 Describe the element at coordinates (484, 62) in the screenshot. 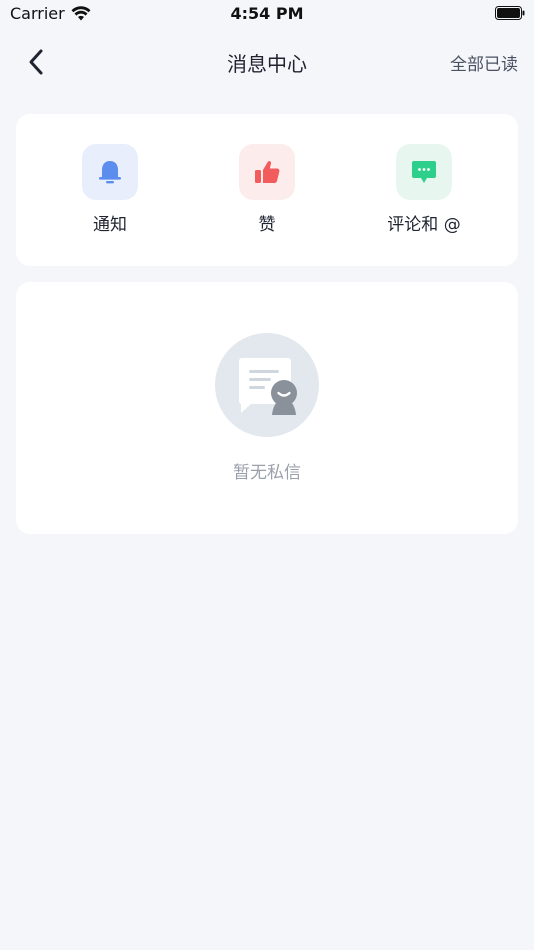

I see `mark-all-read-button: 全部已读` at that location.